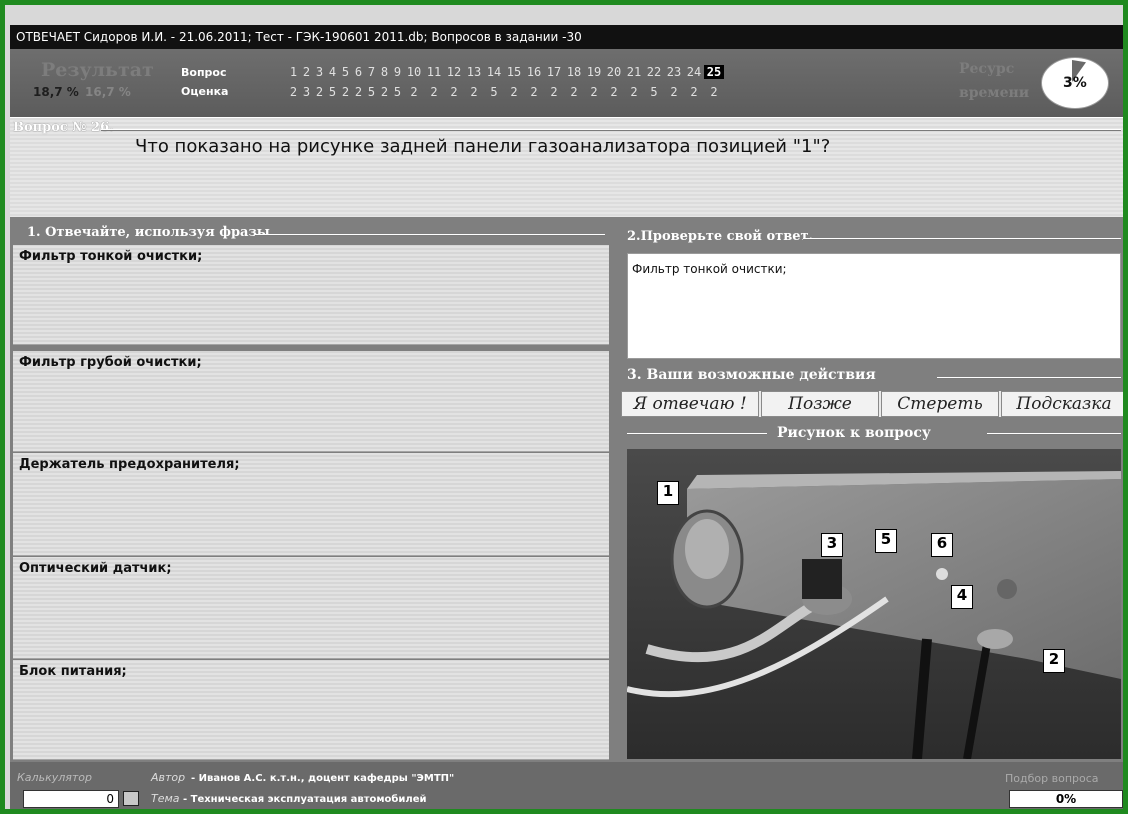 The image size is (1128, 814). Describe the element at coordinates (494, 72) in the screenshot. I see `question-number: 14` at that location.